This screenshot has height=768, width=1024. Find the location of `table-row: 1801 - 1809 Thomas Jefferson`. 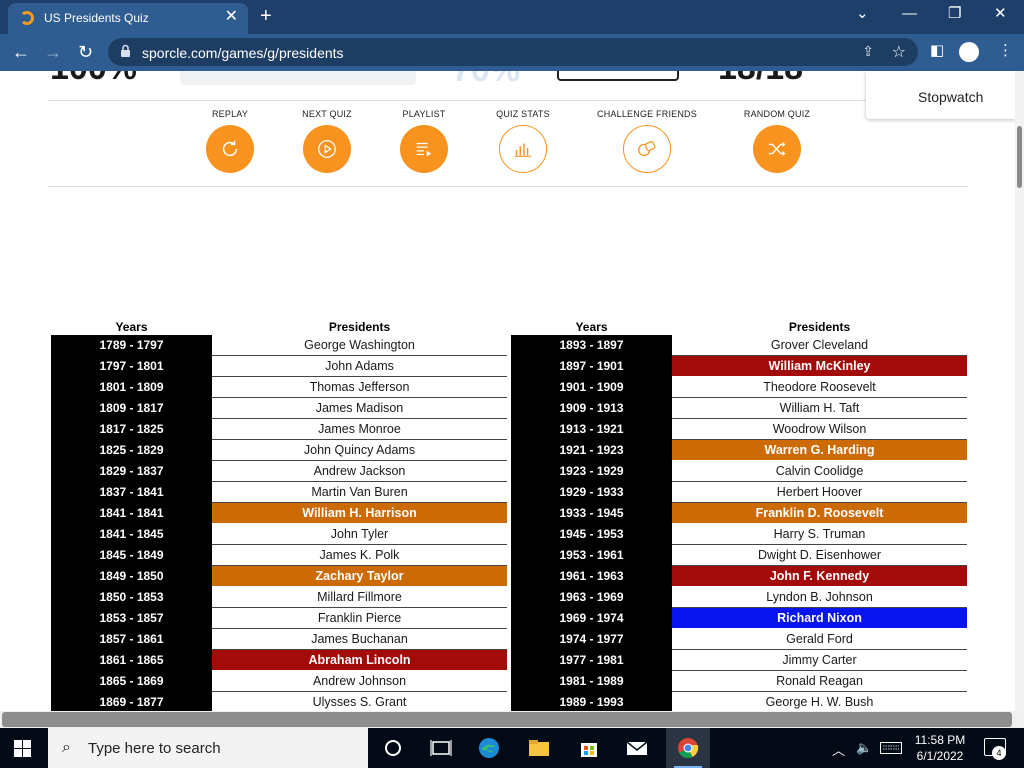

table-row: 1801 - 1809 Thomas Jefferson is located at coordinates (279, 387).